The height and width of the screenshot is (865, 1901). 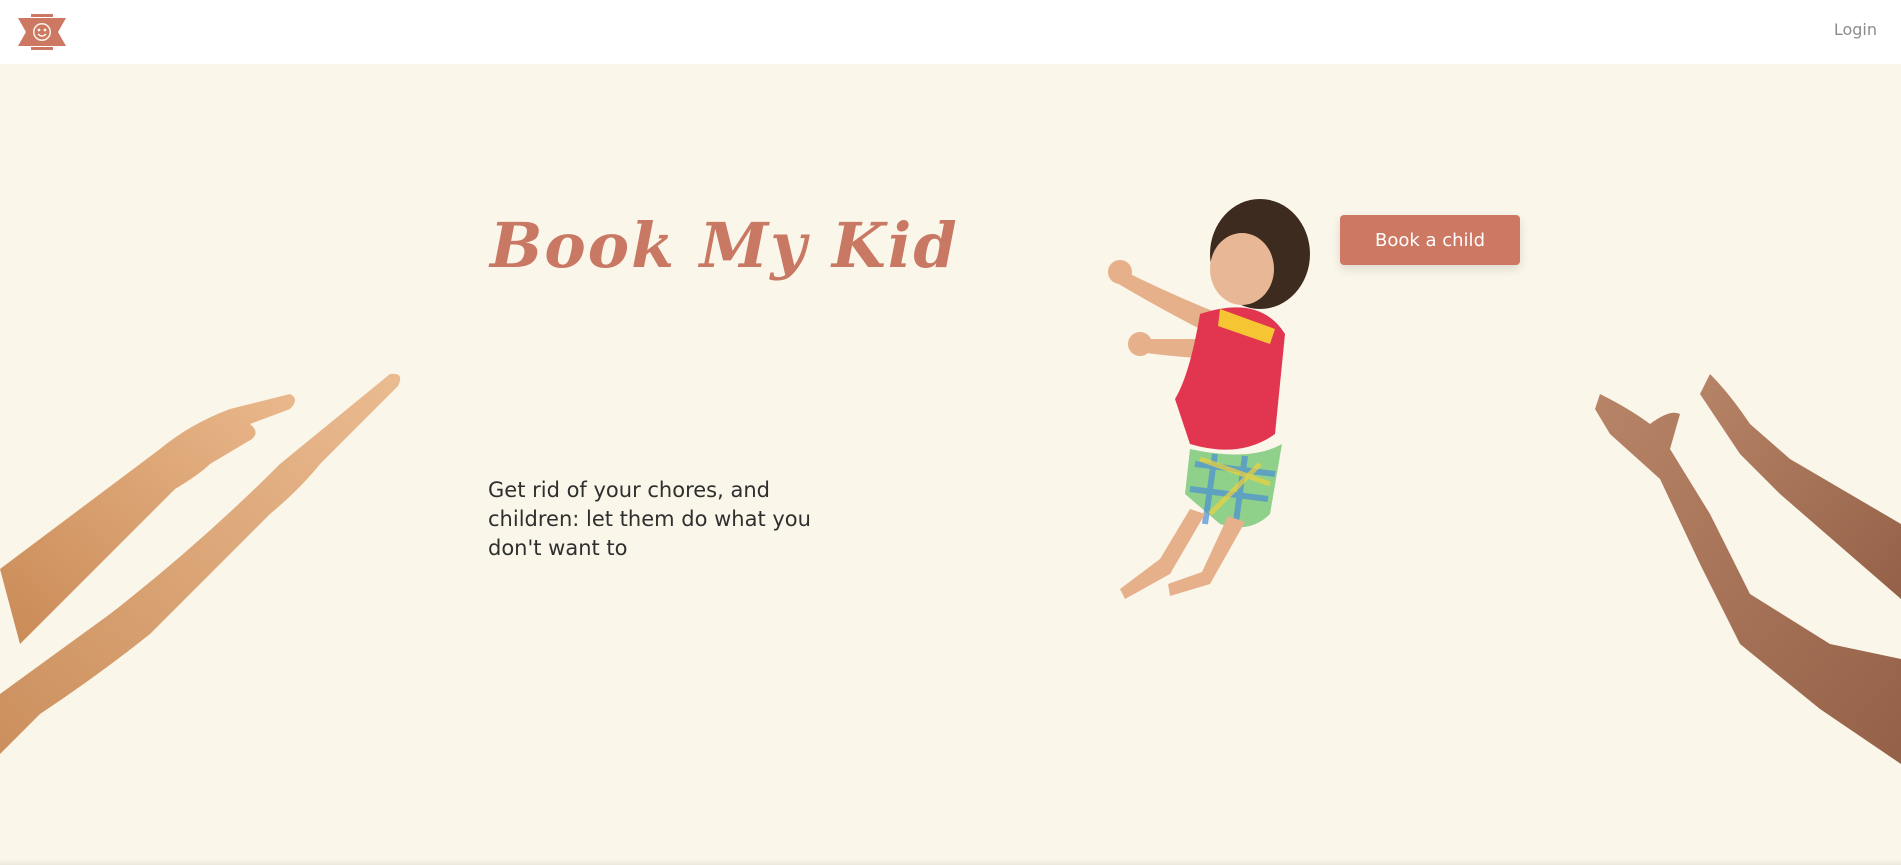 I want to click on book-a-child-button: Book a child, so click(x=1430, y=240).